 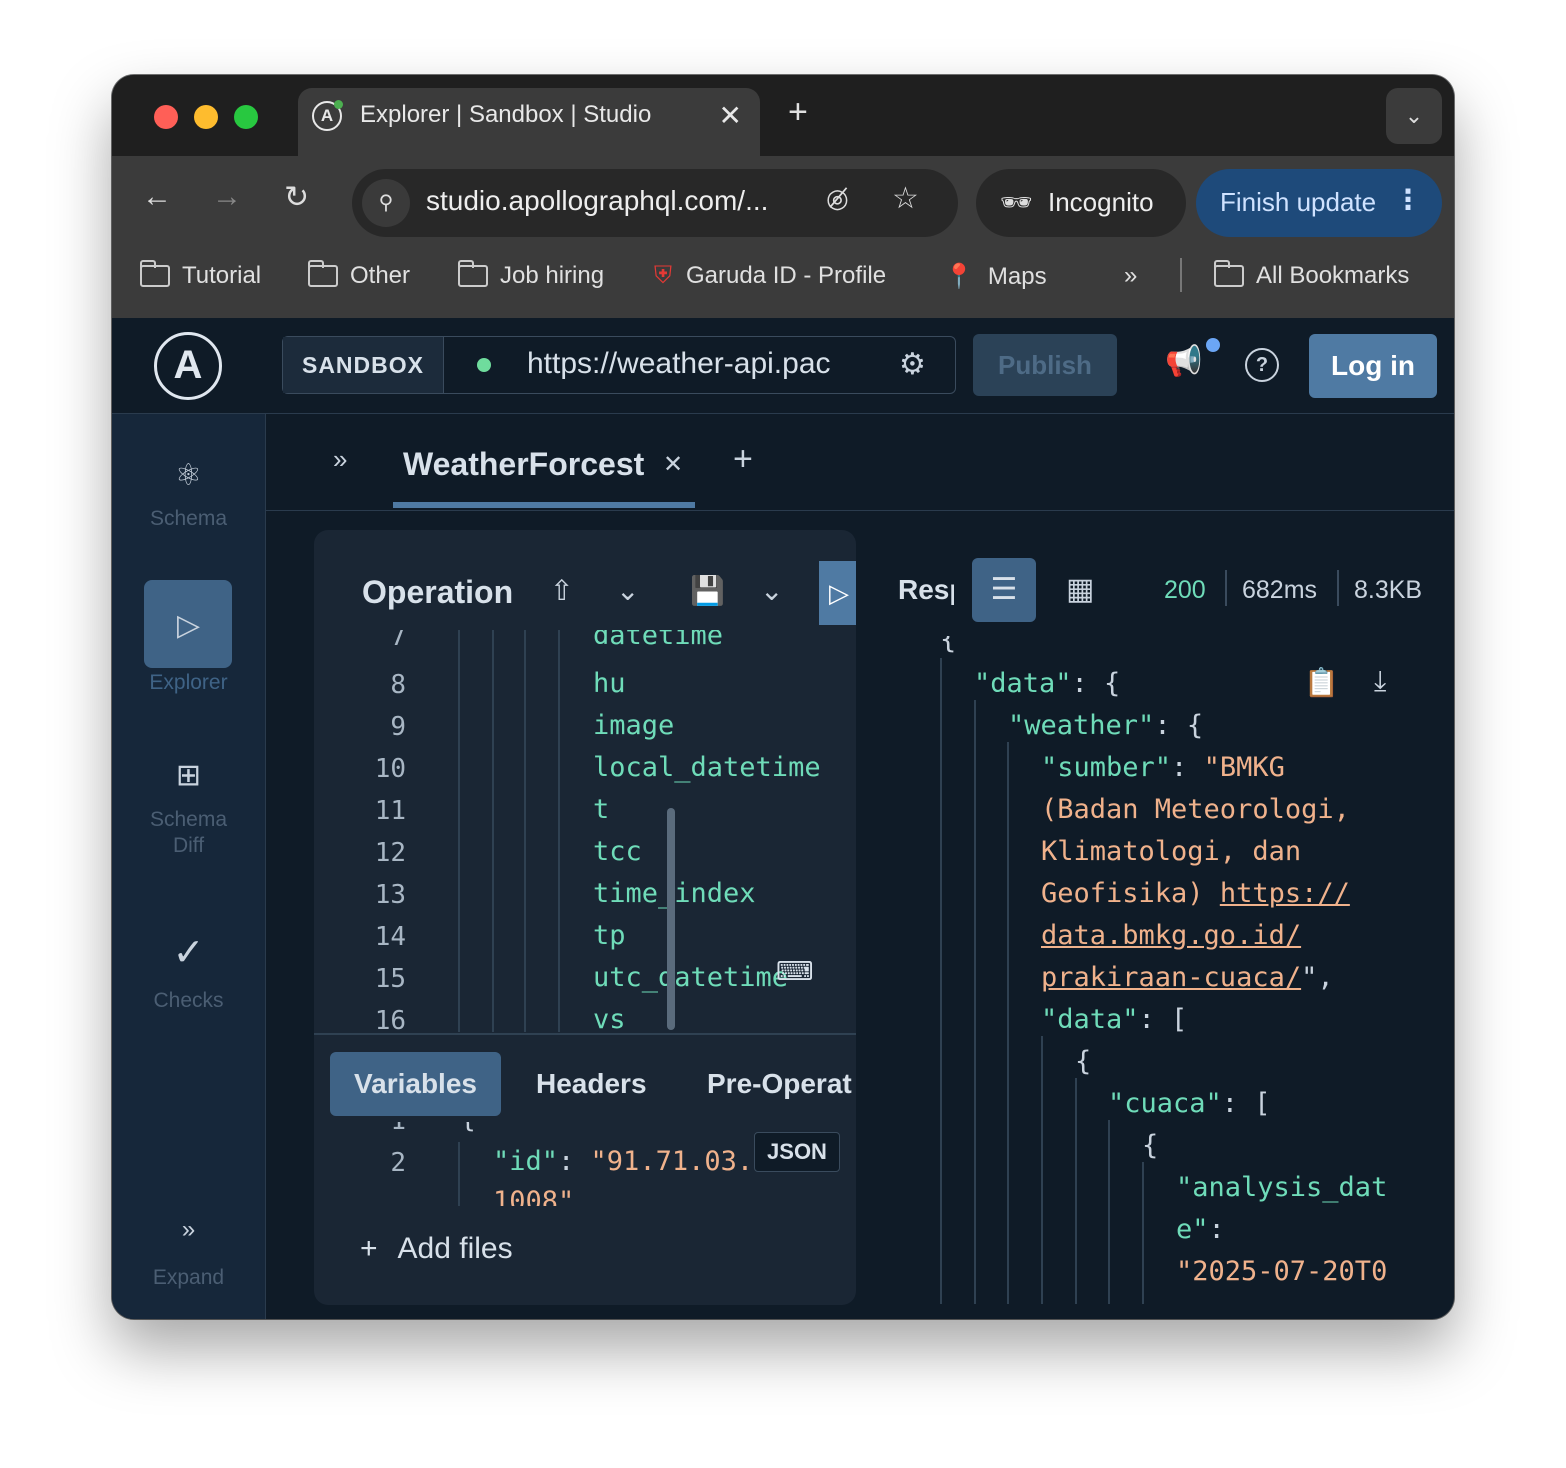 I want to click on response-title: Response, so click(x=926, y=589).